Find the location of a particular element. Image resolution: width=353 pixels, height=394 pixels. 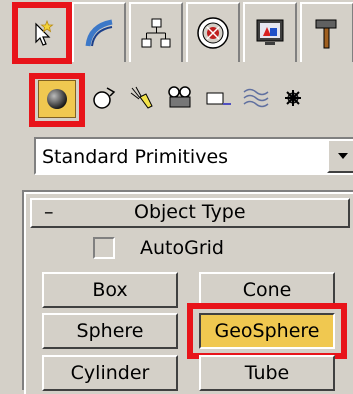

cameras-button is located at coordinates (180, 98).